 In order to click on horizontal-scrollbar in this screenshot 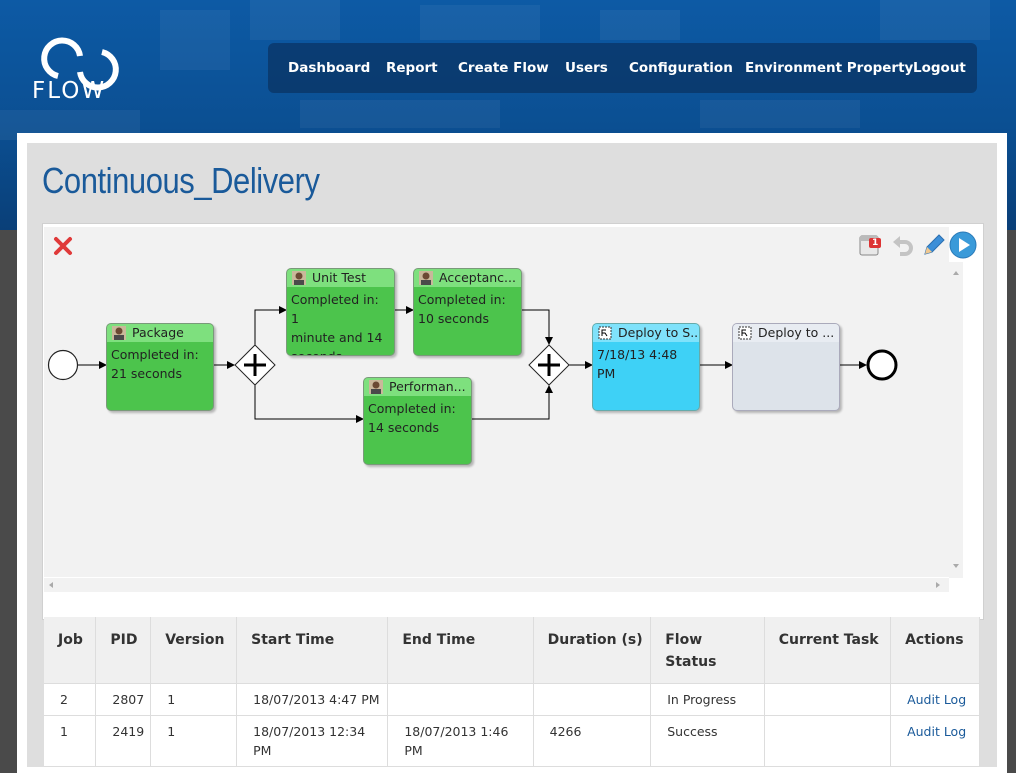, I will do `click(496, 585)`.